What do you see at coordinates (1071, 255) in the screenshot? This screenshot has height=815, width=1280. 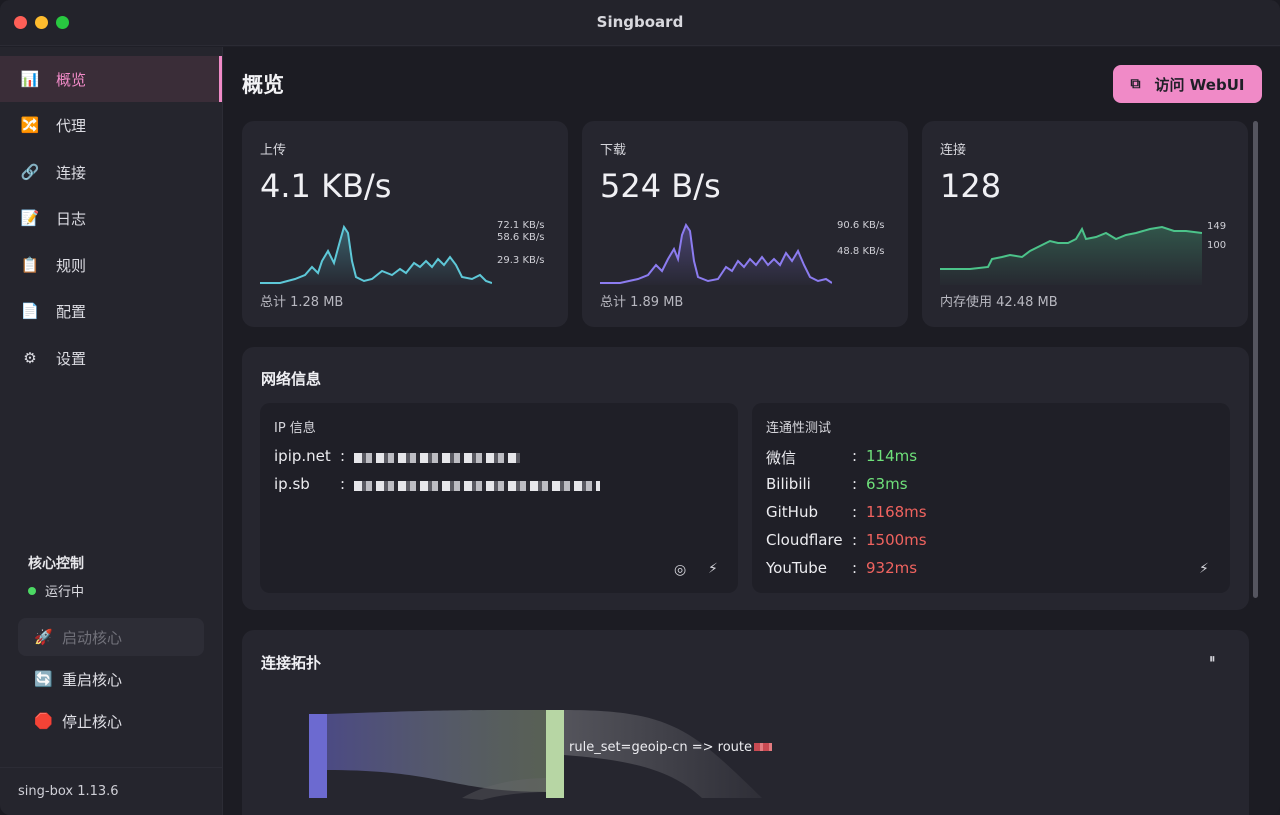 I see `connections-sparkline` at bounding box center [1071, 255].